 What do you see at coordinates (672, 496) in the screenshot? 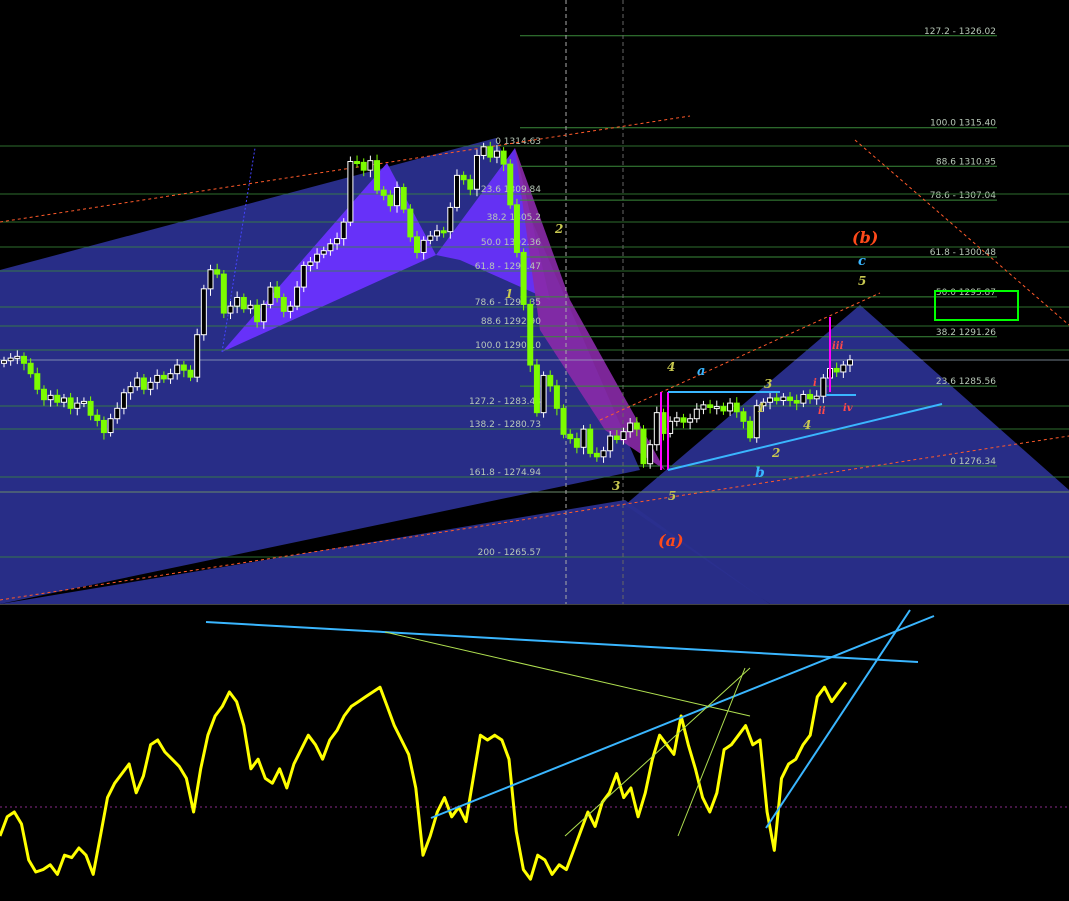
I see `wave-label-five: 5` at bounding box center [672, 496].